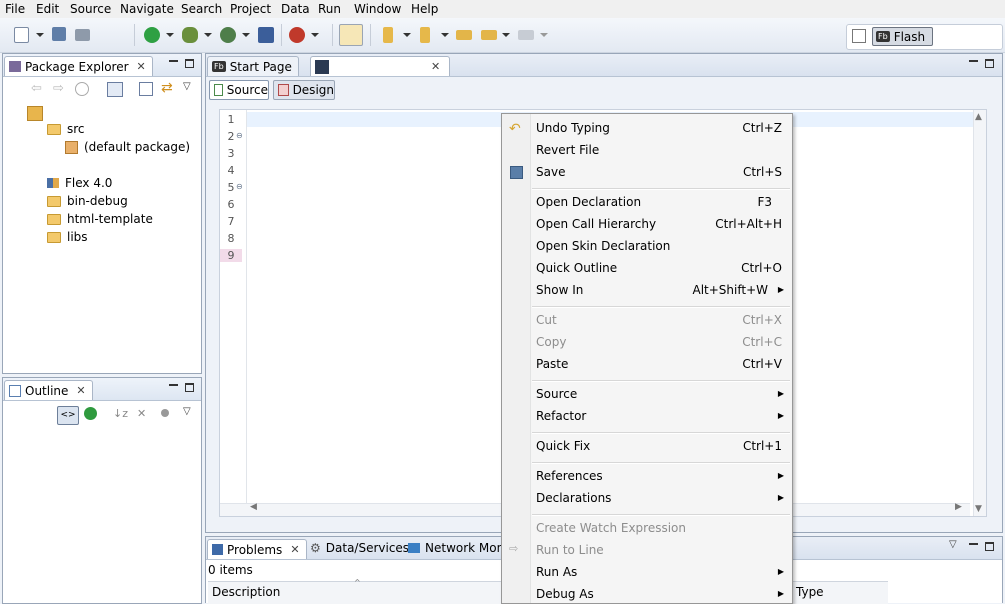  I want to click on tab-start-page: Fb Start Page, so click(253, 66).